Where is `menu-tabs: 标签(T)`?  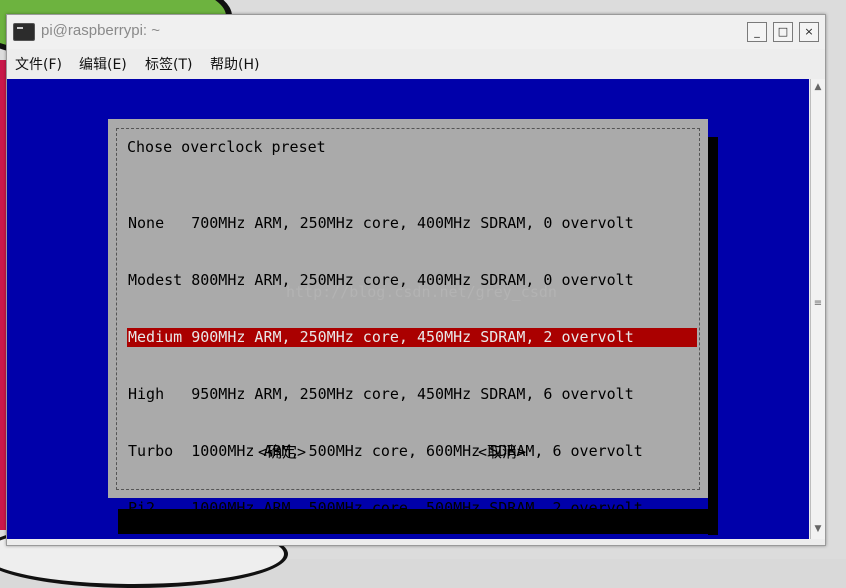 menu-tabs: 标签(T) is located at coordinates (168, 64).